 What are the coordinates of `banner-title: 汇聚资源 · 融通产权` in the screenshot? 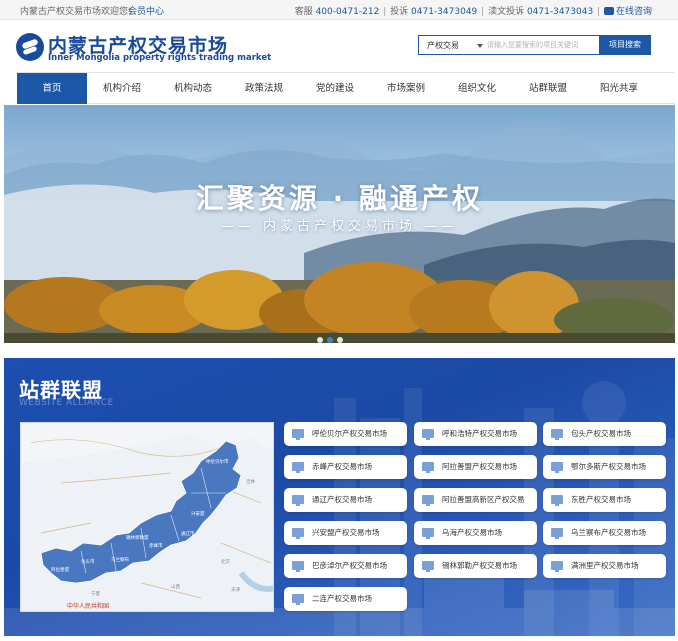 It's located at (339, 198).